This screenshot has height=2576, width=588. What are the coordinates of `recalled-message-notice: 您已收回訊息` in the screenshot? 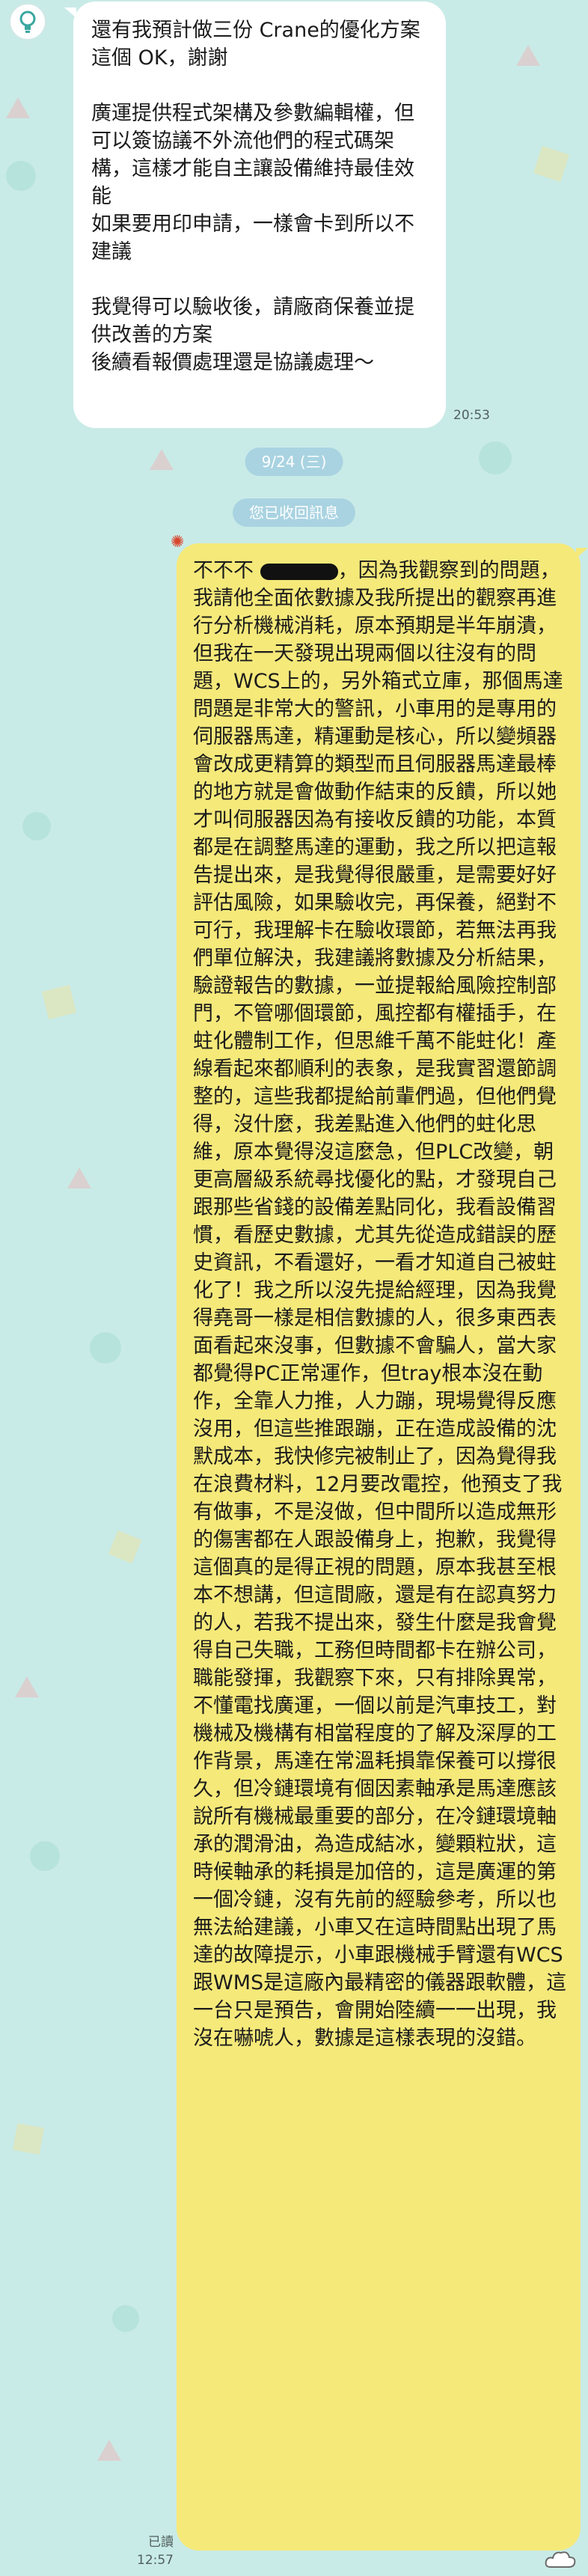 It's located at (294, 512).